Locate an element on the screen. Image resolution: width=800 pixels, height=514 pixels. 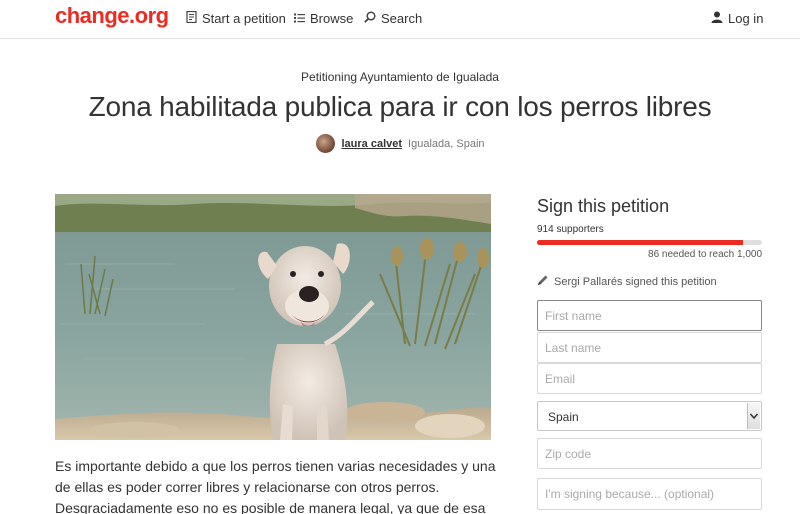
last-name-field is located at coordinates (649, 347).